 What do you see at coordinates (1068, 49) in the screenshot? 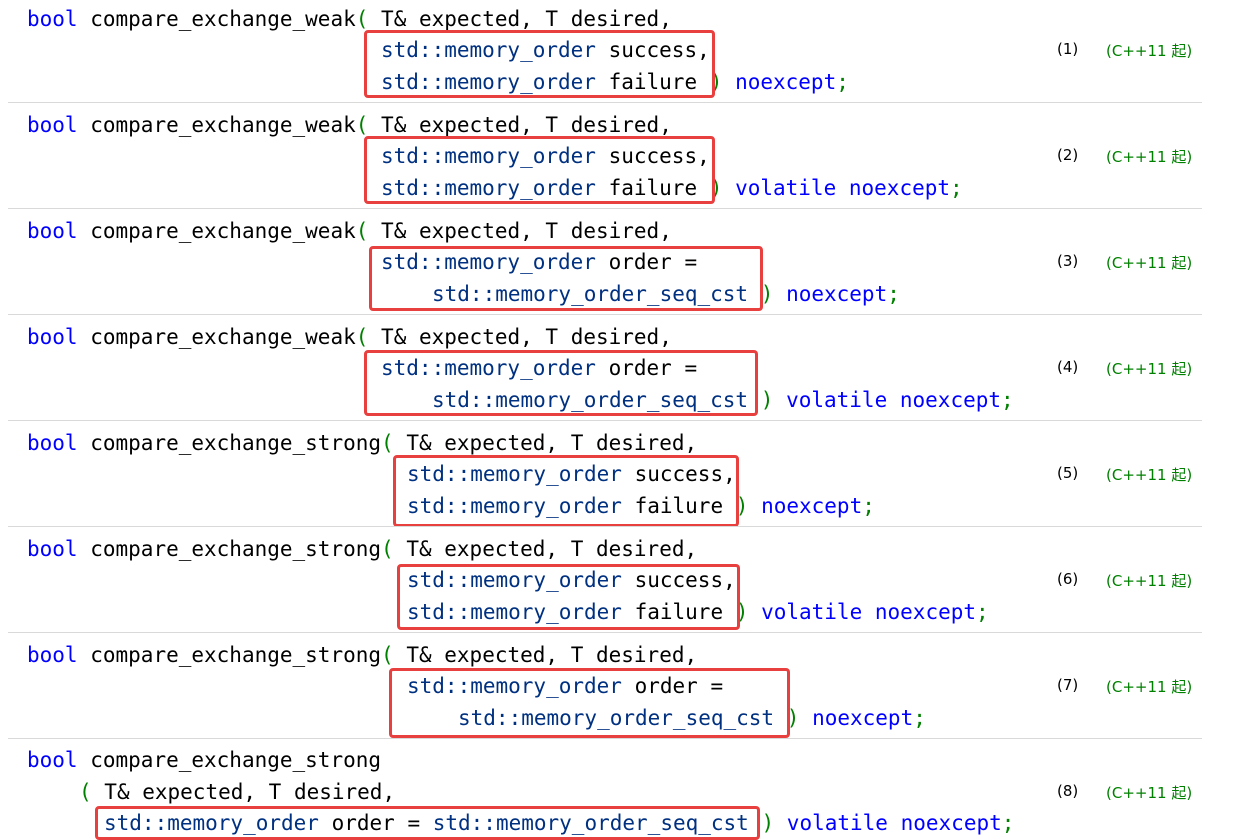
I see `overload-number: (1)` at bounding box center [1068, 49].